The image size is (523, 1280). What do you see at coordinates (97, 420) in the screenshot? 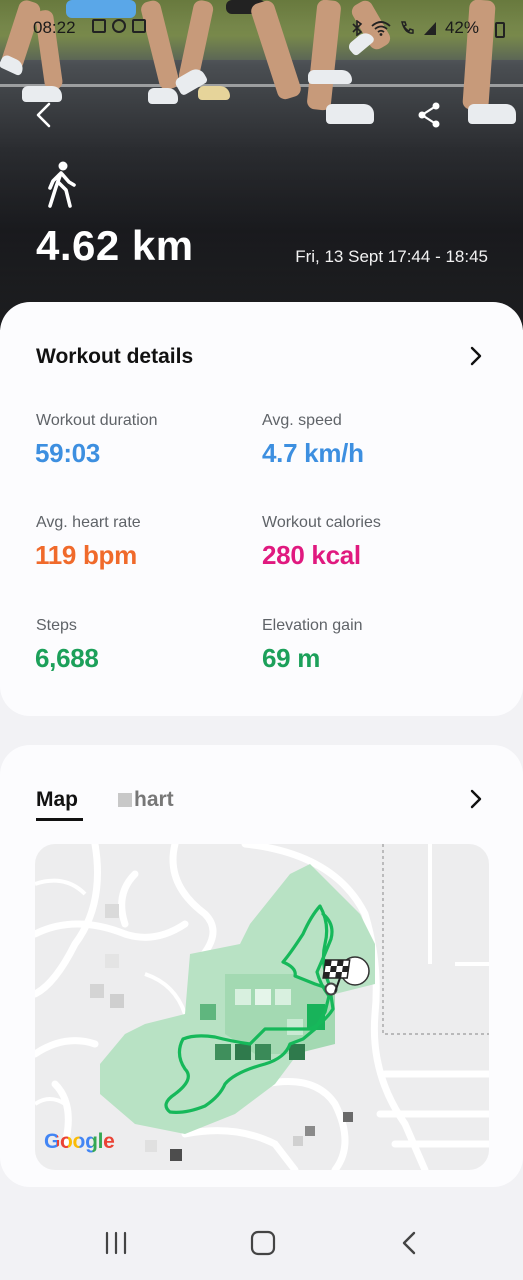
I see `stat-label-duration: Workout duration` at bounding box center [97, 420].